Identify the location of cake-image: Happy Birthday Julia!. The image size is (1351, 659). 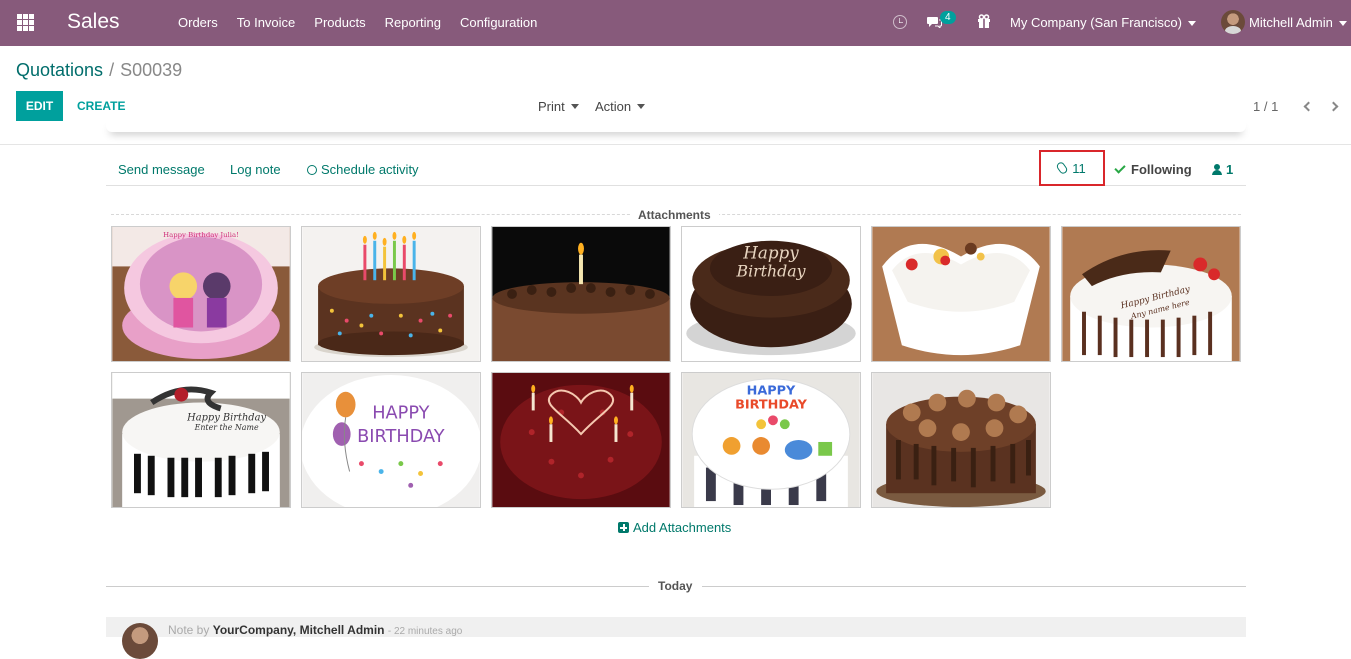
(201, 294).